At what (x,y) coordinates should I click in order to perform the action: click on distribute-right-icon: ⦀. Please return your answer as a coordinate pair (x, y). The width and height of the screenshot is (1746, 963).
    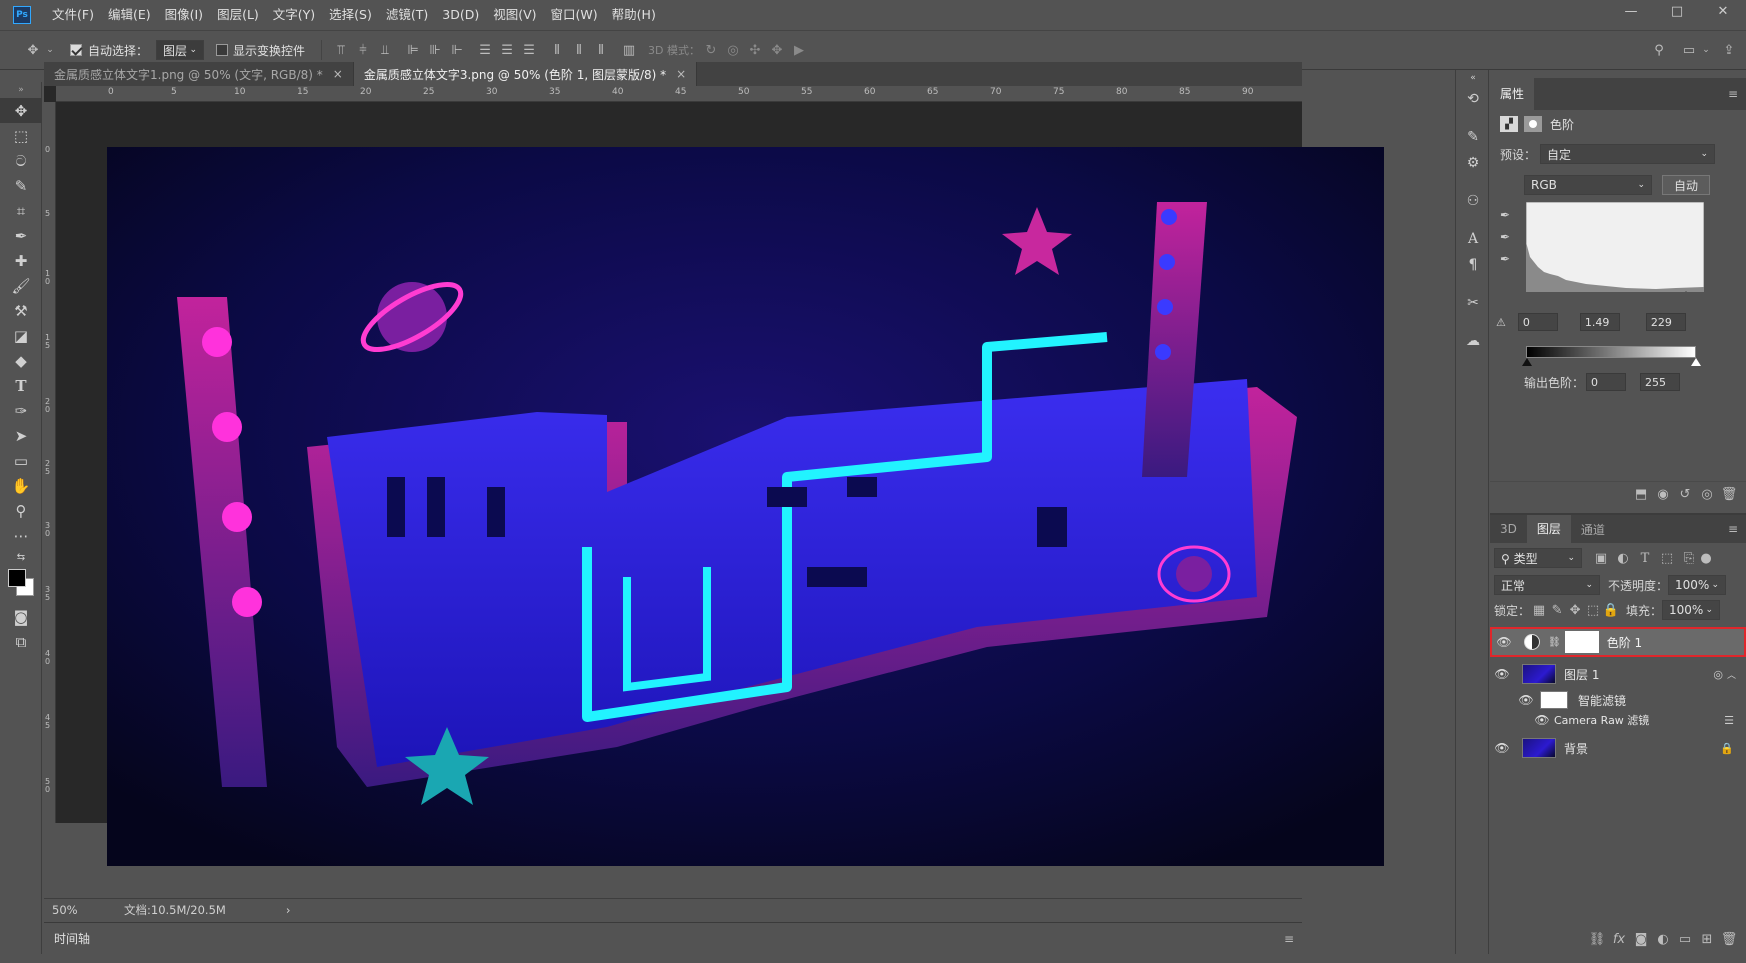
    Looking at the image, I should click on (601, 50).